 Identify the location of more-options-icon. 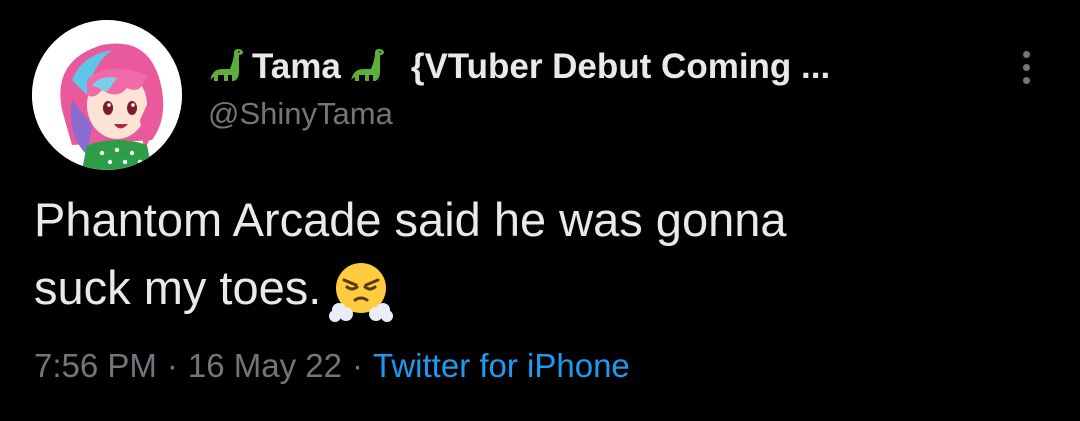
(1026, 67).